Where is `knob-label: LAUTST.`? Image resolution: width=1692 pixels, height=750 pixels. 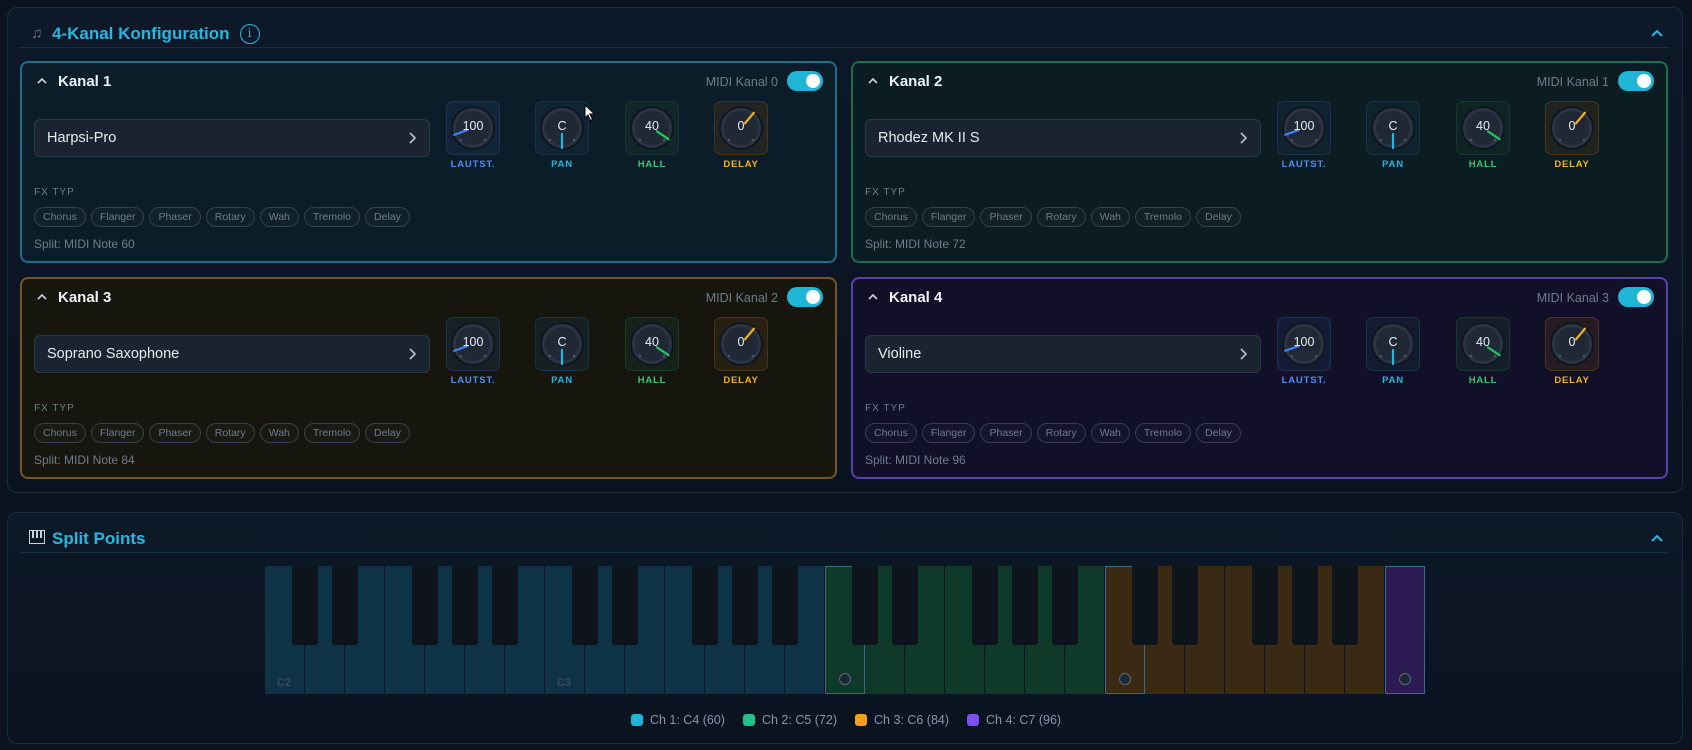 knob-label: LAUTST. is located at coordinates (1304, 164).